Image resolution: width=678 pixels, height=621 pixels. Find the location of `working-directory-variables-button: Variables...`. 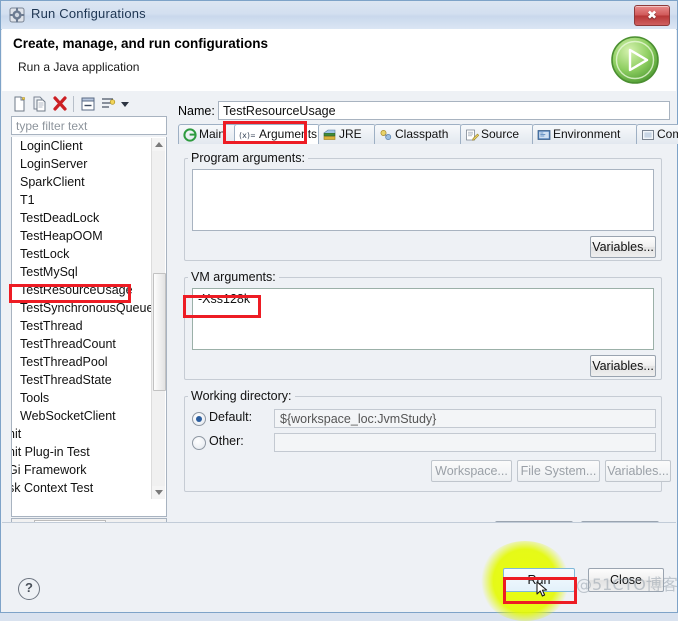

working-directory-variables-button: Variables... is located at coordinates (638, 471).